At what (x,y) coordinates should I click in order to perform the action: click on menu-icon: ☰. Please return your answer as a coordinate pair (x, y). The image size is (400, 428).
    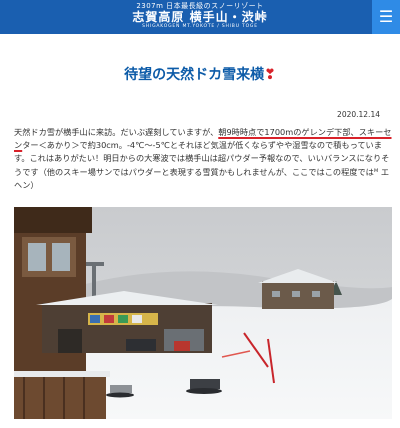
    Looking at the image, I should click on (386, 16).